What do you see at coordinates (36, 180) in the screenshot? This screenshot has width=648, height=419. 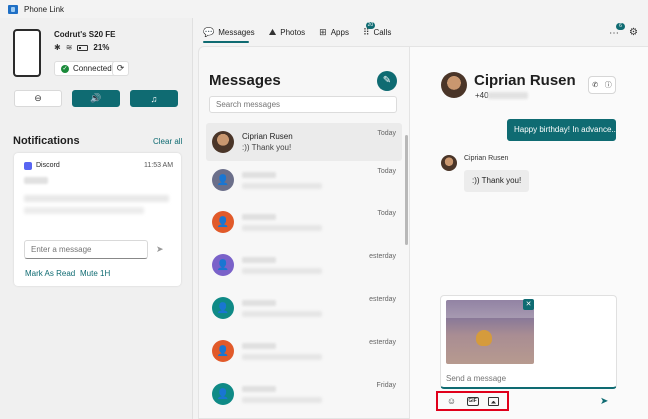 I see `blurred-sender` at bounding box center [36, 180].